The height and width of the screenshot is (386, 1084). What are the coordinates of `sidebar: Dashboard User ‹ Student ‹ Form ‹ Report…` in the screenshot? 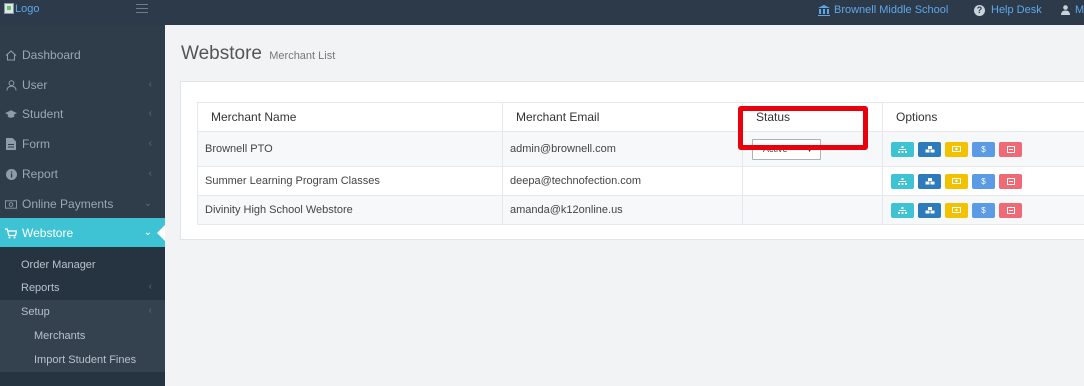 It's located at (82, 205).